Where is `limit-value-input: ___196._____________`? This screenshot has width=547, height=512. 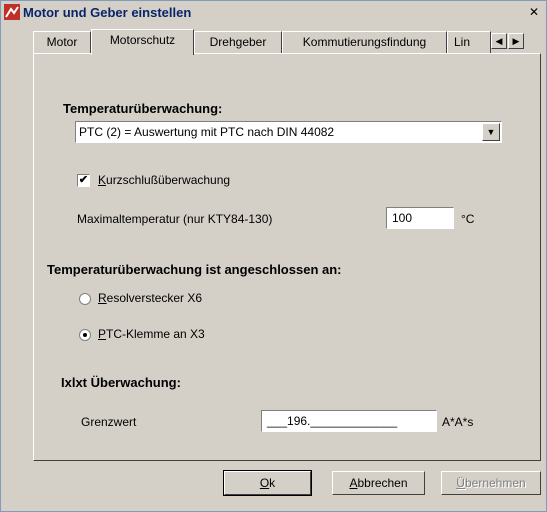
limit-value-input: ___196._____________ is located at coordinates (349, 421).